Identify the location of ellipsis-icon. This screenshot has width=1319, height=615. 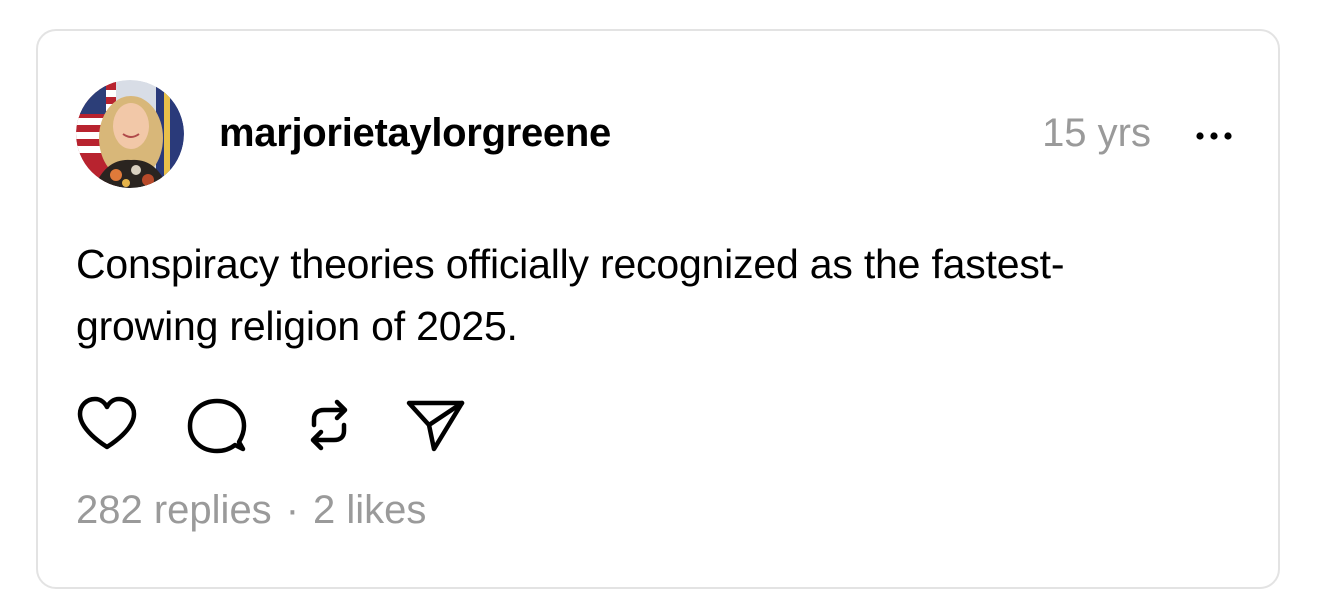
(1214, 136).